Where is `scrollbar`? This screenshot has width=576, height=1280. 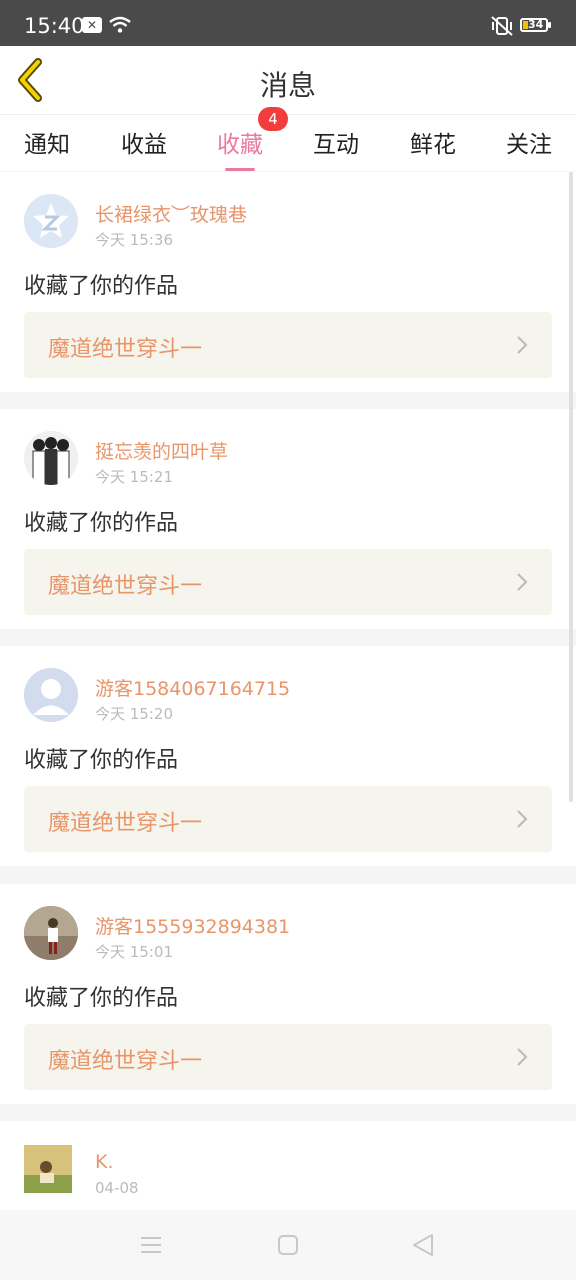
scrollbar is located at coordinates (571, 487).